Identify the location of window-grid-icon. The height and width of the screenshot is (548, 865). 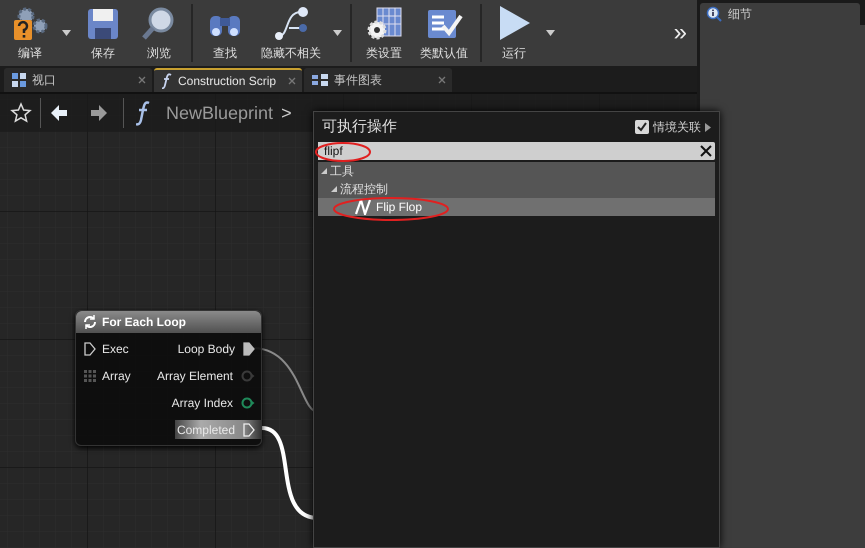
(19, 80).